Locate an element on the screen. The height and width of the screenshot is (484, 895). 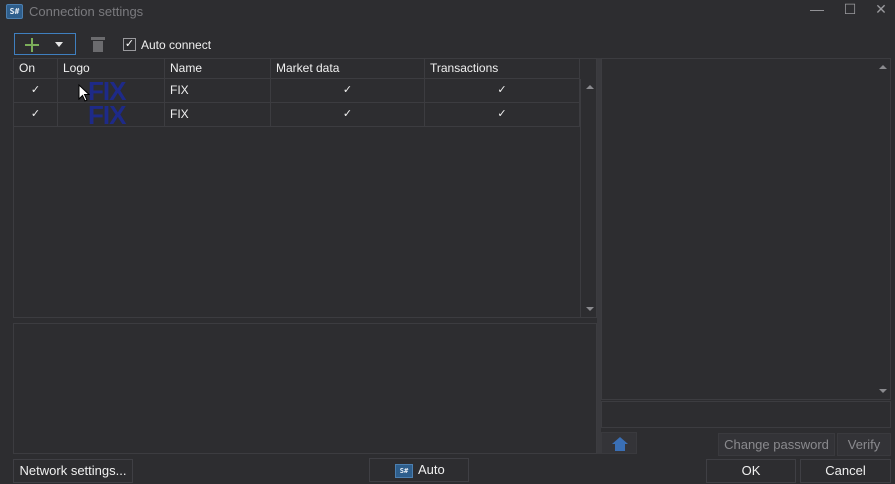
home-icon is located at coordinates (620, 444).